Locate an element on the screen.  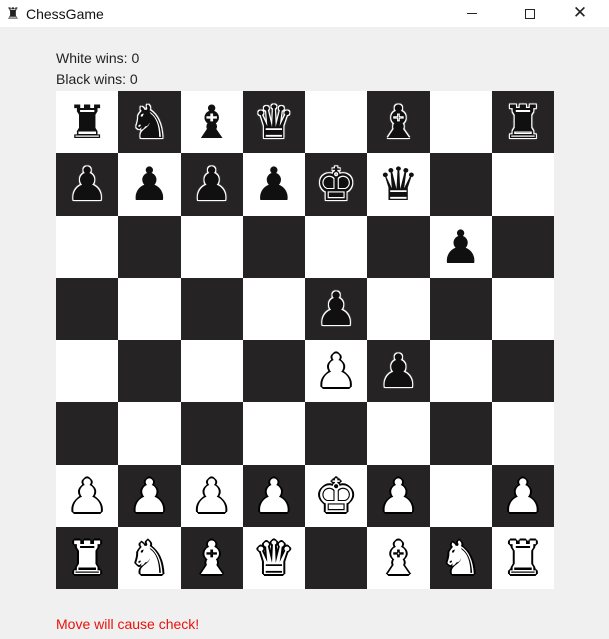
square-a6 is located at coordinates (87, 246).